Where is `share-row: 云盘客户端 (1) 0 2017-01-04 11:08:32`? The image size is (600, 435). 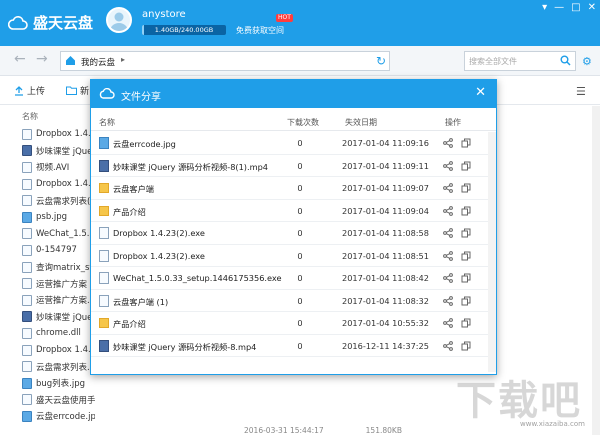 share-row: 云盘客户端 (1) 0 2017-01-04 11:08:32 is located at coordinates (293, 301).